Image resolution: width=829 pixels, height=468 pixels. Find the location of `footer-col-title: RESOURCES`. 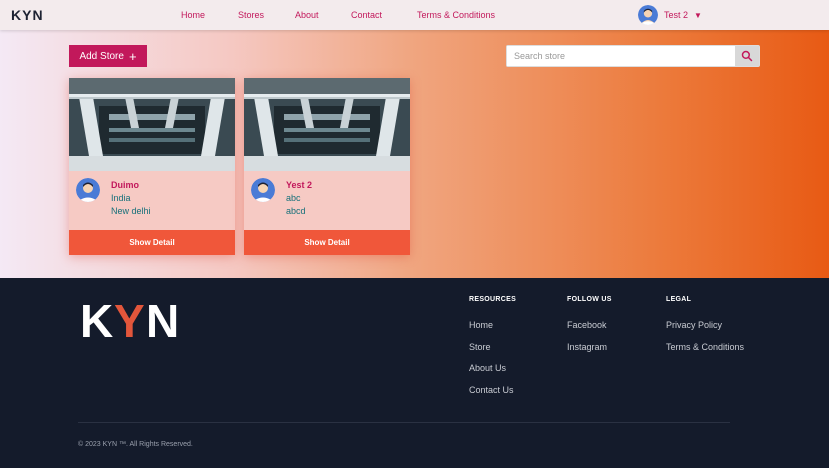

footer-col-title: RESOURCES is located at coordinates (493, 299).